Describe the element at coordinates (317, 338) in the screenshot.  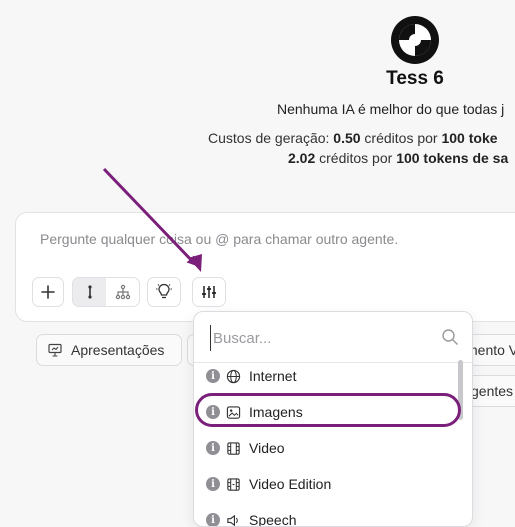
I see `tools-search-input` at that location.